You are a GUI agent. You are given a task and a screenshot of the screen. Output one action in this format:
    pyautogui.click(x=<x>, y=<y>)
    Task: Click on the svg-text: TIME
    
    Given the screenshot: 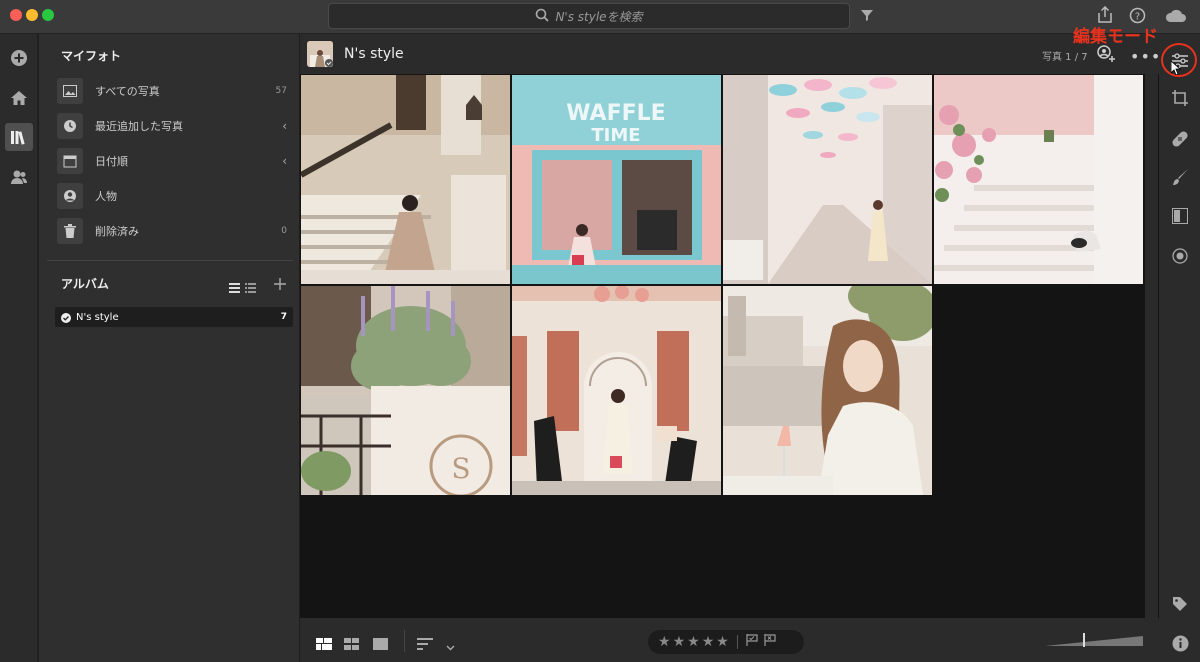 What is the action you would take?
    pyautogui.click(x=615, y=135)
    